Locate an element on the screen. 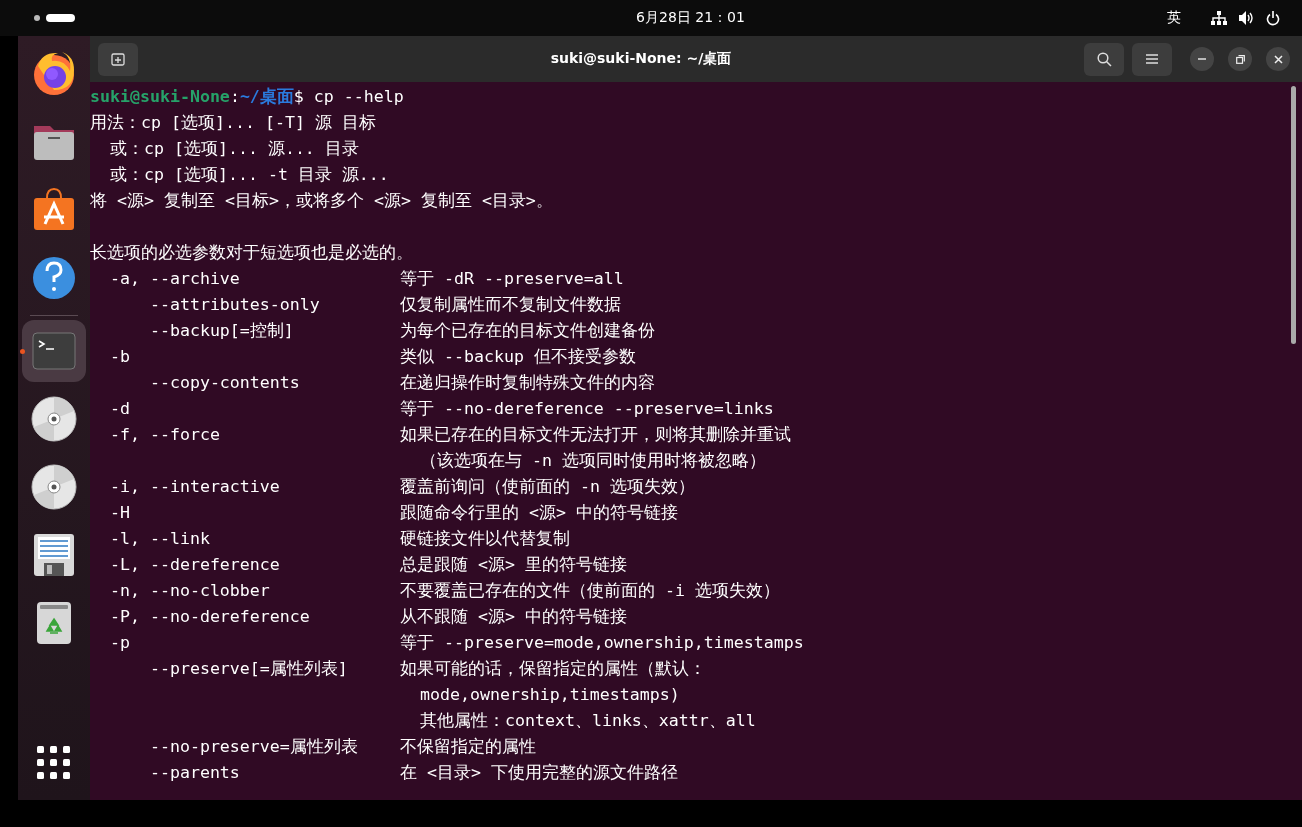 The height and width of the screenshot is (827, 1302). option-name: -H is located at coordinates (119, 513).